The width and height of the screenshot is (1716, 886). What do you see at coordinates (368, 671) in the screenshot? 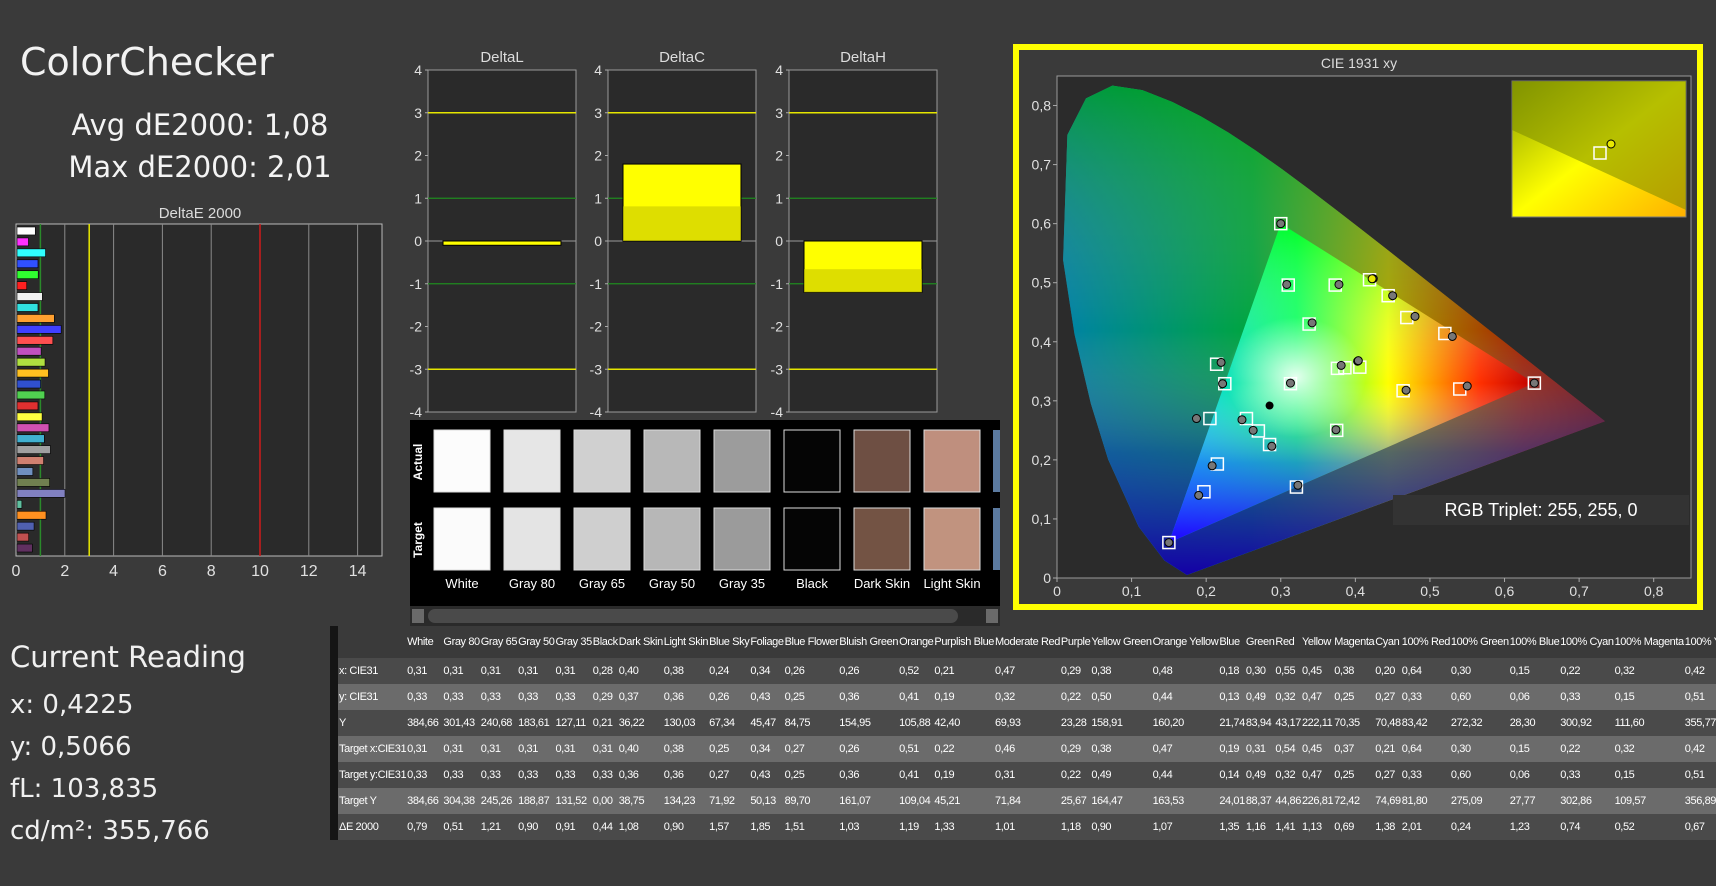
I see `table-row-header: x: CIE31` at bounding box center [368, 671].